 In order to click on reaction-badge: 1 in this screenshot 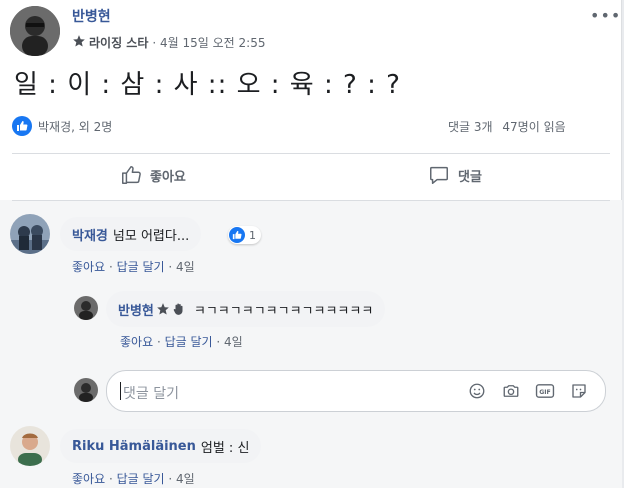, I will do `click(244, 235)`.